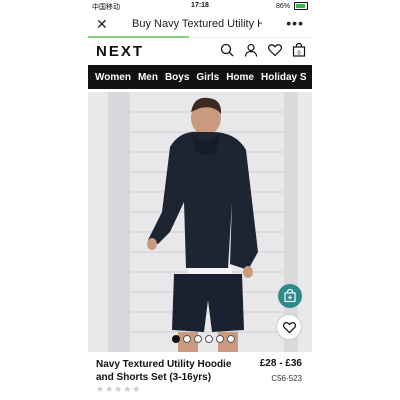 This screenshot has width=400, height=400. Describe the element at coordinates (197, 24) in the screenshot. I see `page-title: Buy Navy Textured Utility H` at that location.